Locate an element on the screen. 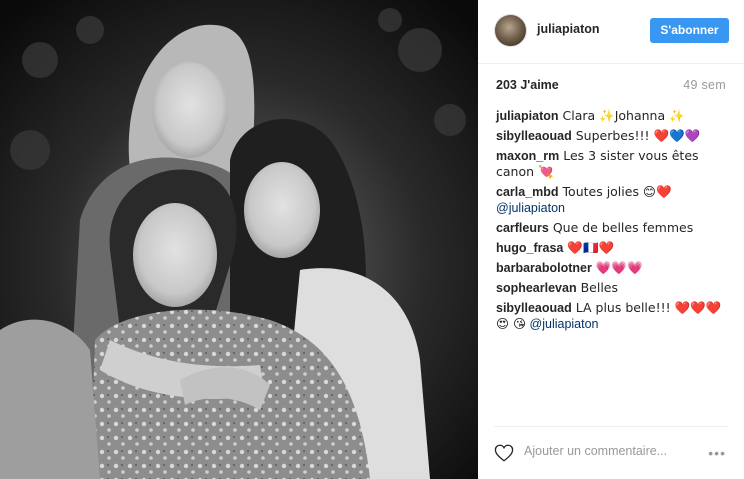  heart-icon is located at coordinates (504, 453).